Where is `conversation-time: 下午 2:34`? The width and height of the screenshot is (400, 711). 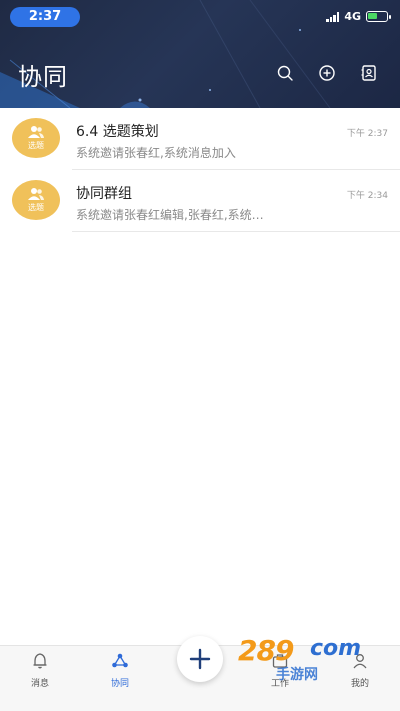 conversation-time: 下午 2:34 is located at coordinates (367, 196).